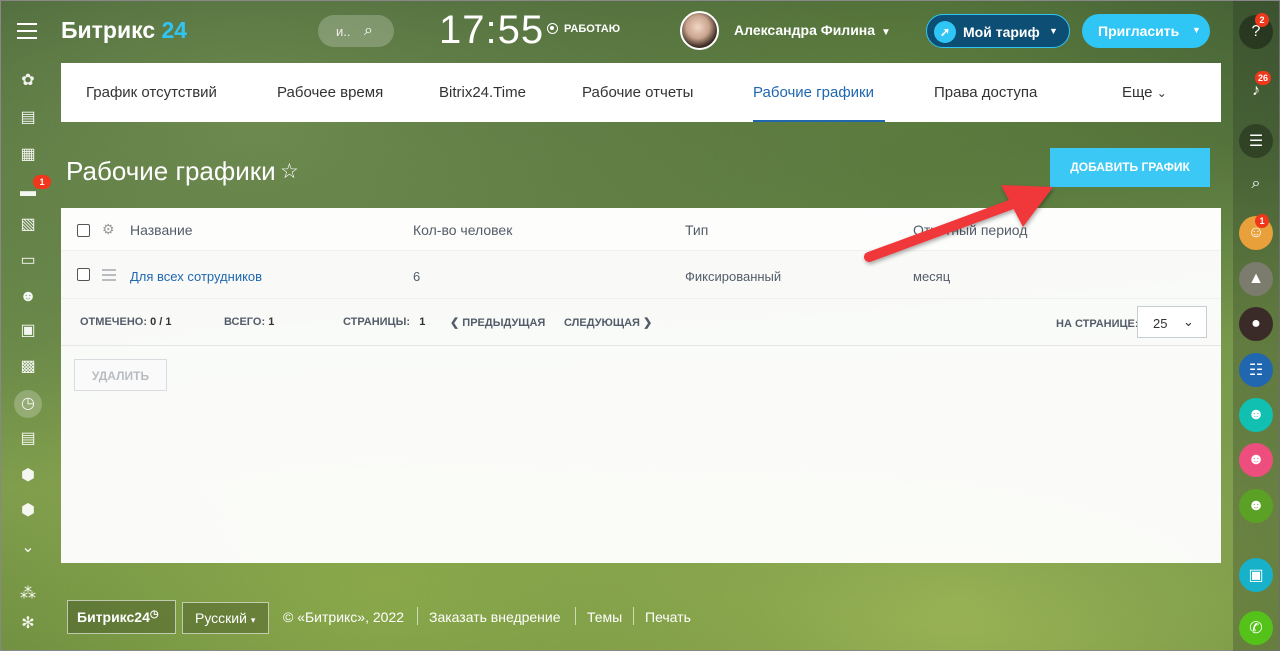 The height and width of the screenshot is (651, 1280). Describe the element at coordinates (28, 261) in the screenshot. I see `drive-icon: ▭` at that location.